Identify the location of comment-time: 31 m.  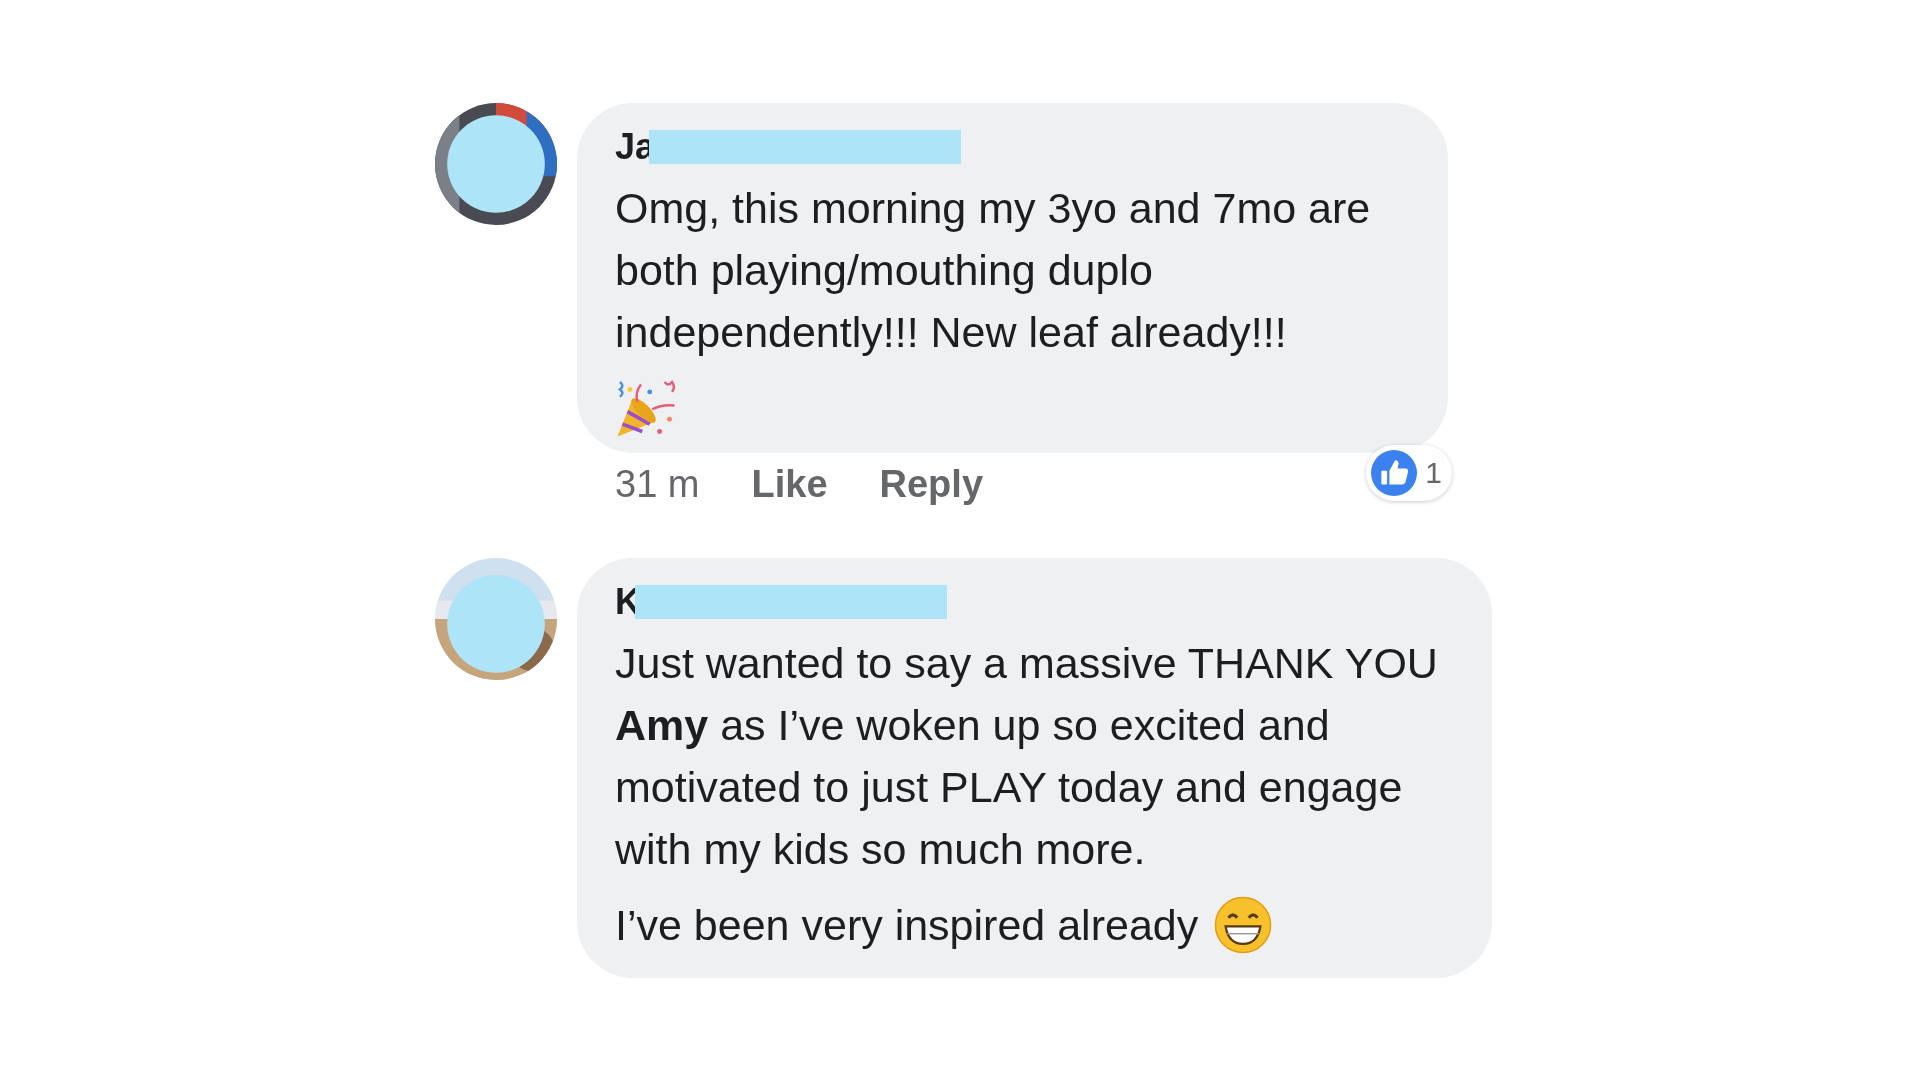
(657, 484).